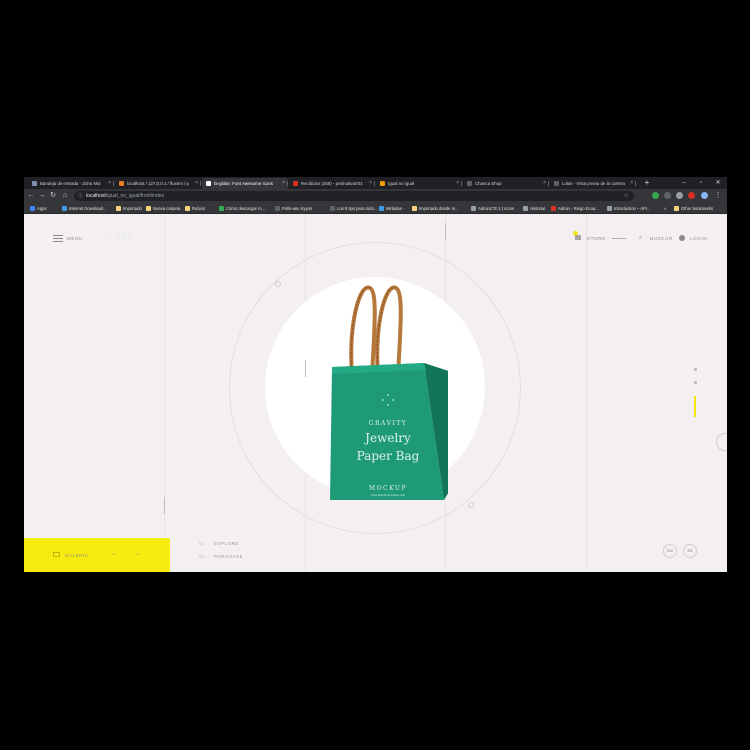 Image resolution: width=750 pixels, height=750 pixels. What do you see at coordinates (684, 183) in the screenshot?
I see `minimize-icon: –` at bounding box center [684, 183].